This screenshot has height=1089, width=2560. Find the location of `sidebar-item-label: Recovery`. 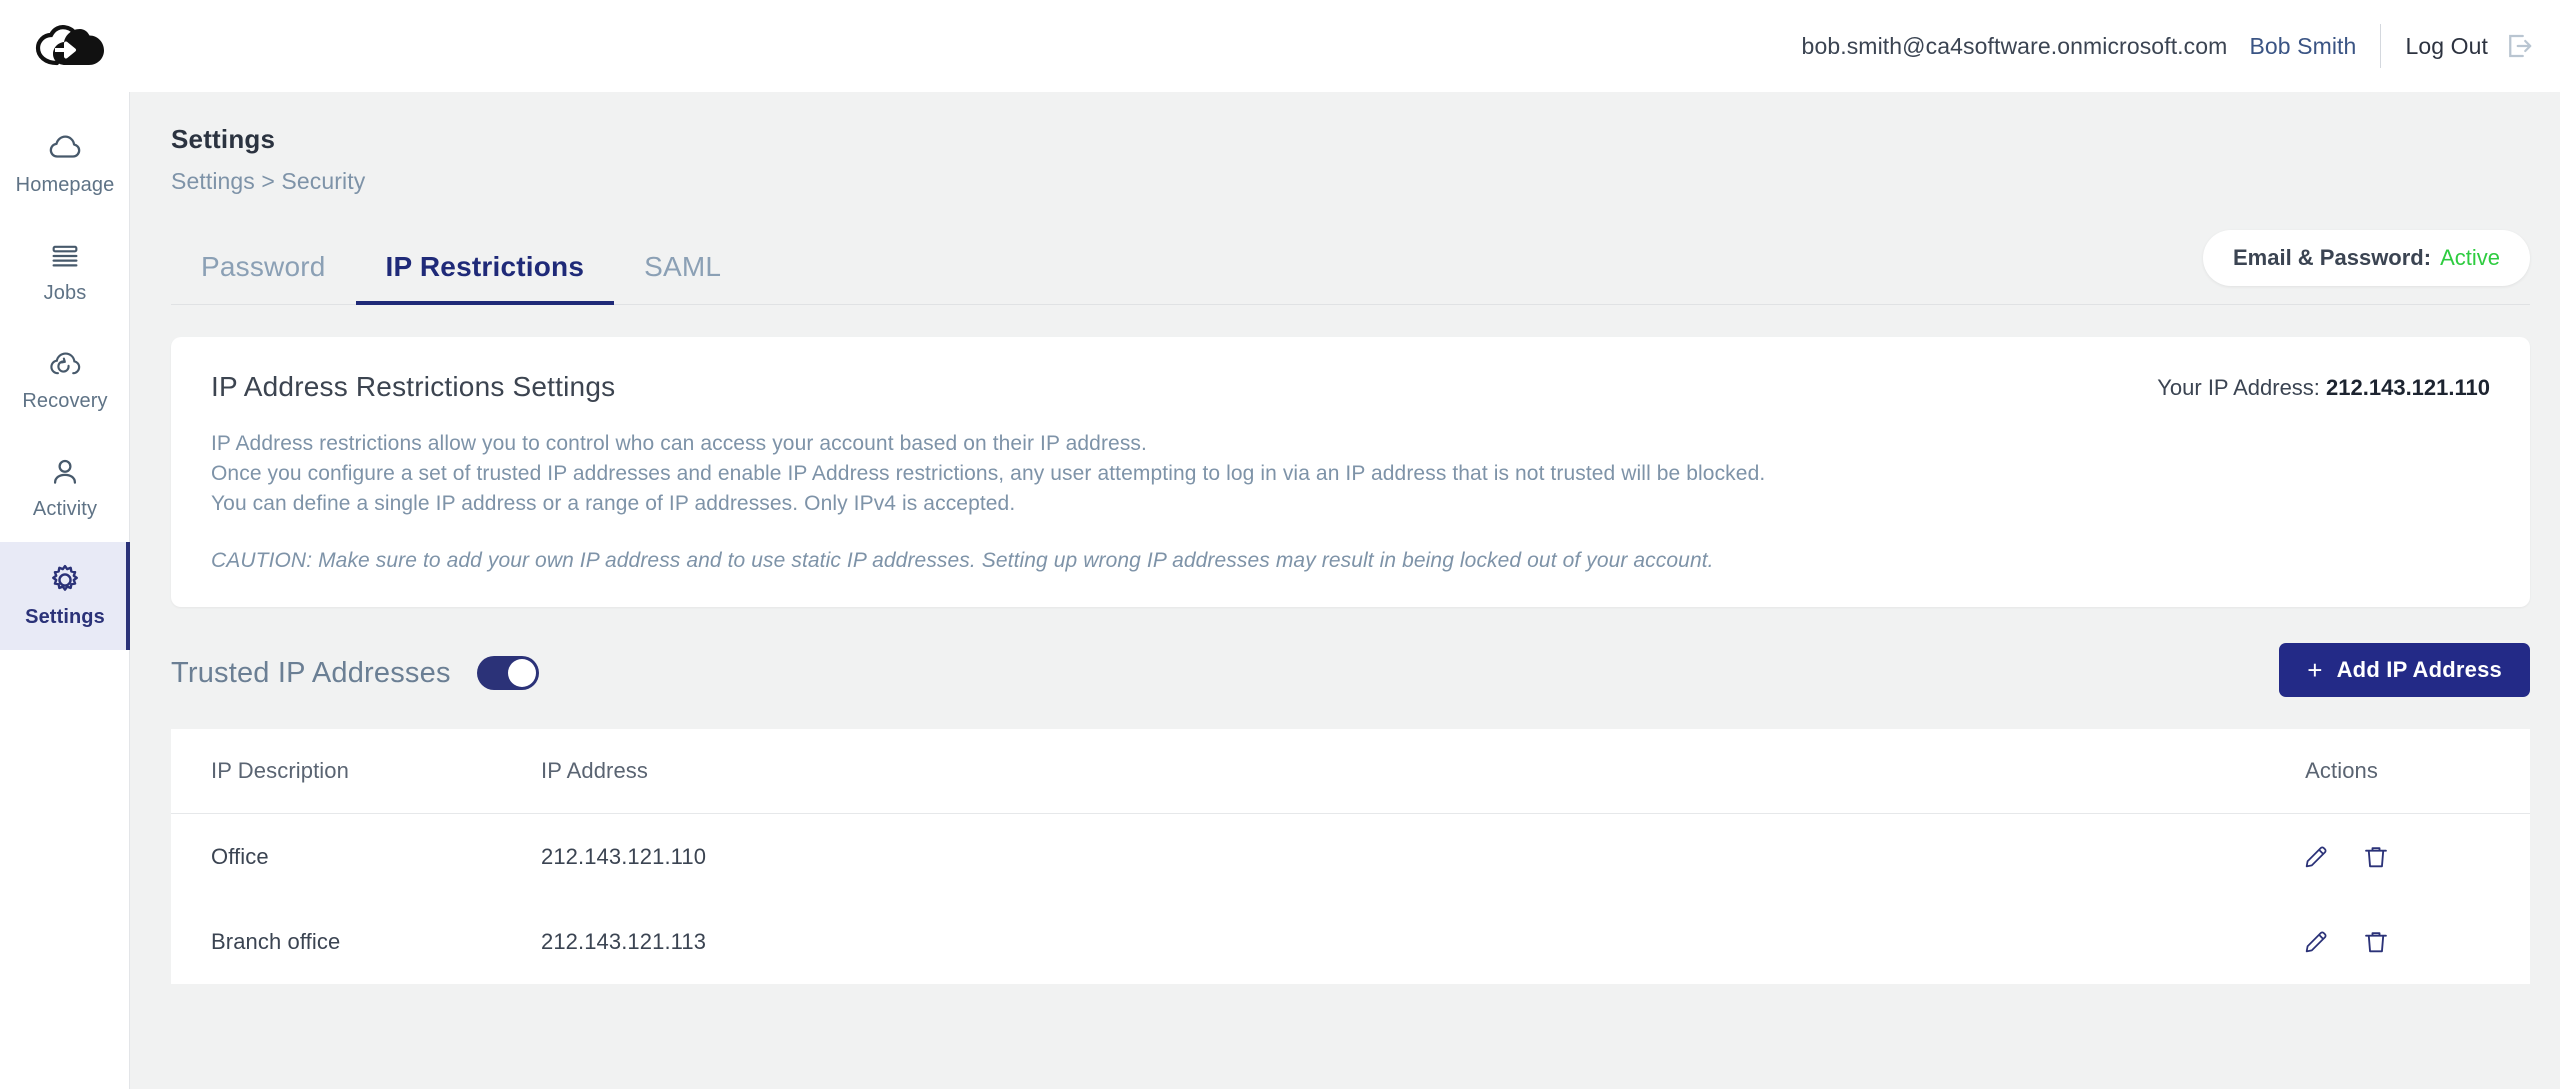

sidebar-item-label: Recovery is located at coordinates (65, 401).